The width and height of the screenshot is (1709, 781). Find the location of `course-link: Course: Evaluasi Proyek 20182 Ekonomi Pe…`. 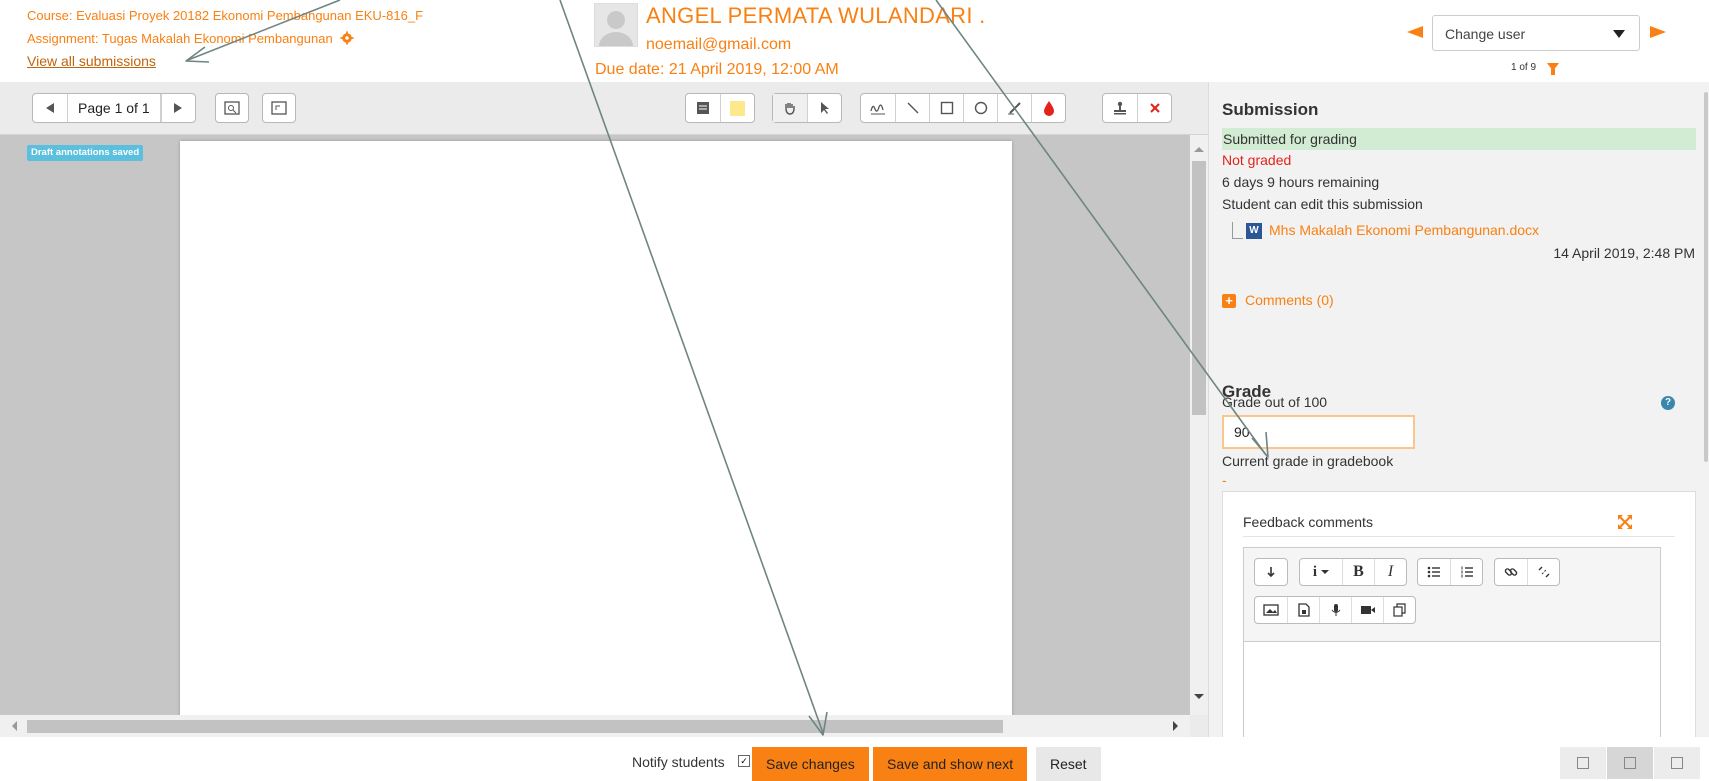

course-link: Course: Evaluasi Proyek 20182 Ekonomi Pe… is located at coordinates (225, 15).